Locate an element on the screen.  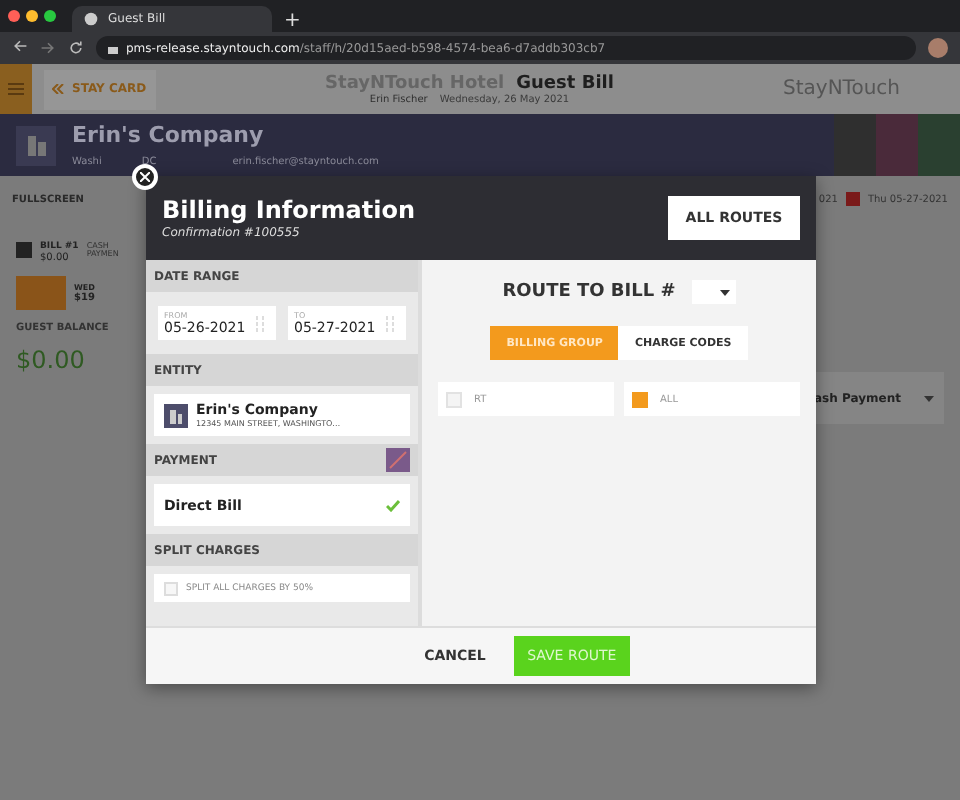
chevrons-left-icon is located at coordinates (58, 89).